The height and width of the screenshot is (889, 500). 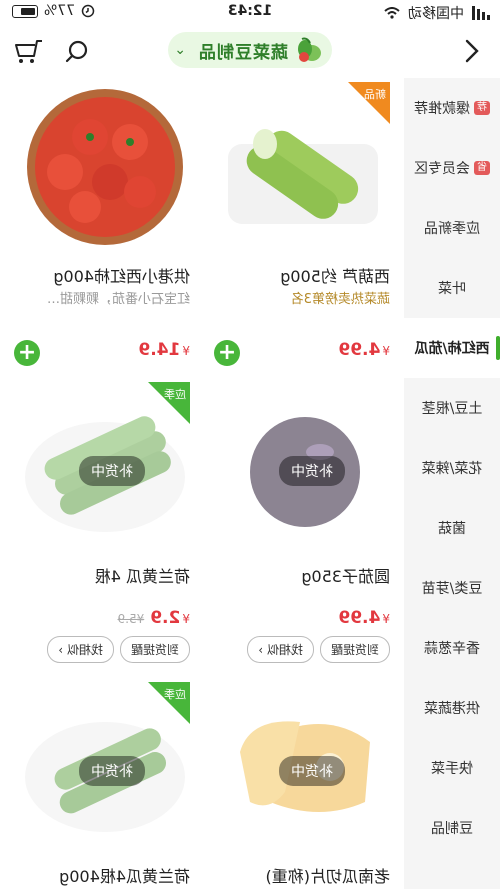 What do you see at coordinates (60, 11) in the screenshot?
I see `battery-percent: 77%` at bounding box center [60, 11].